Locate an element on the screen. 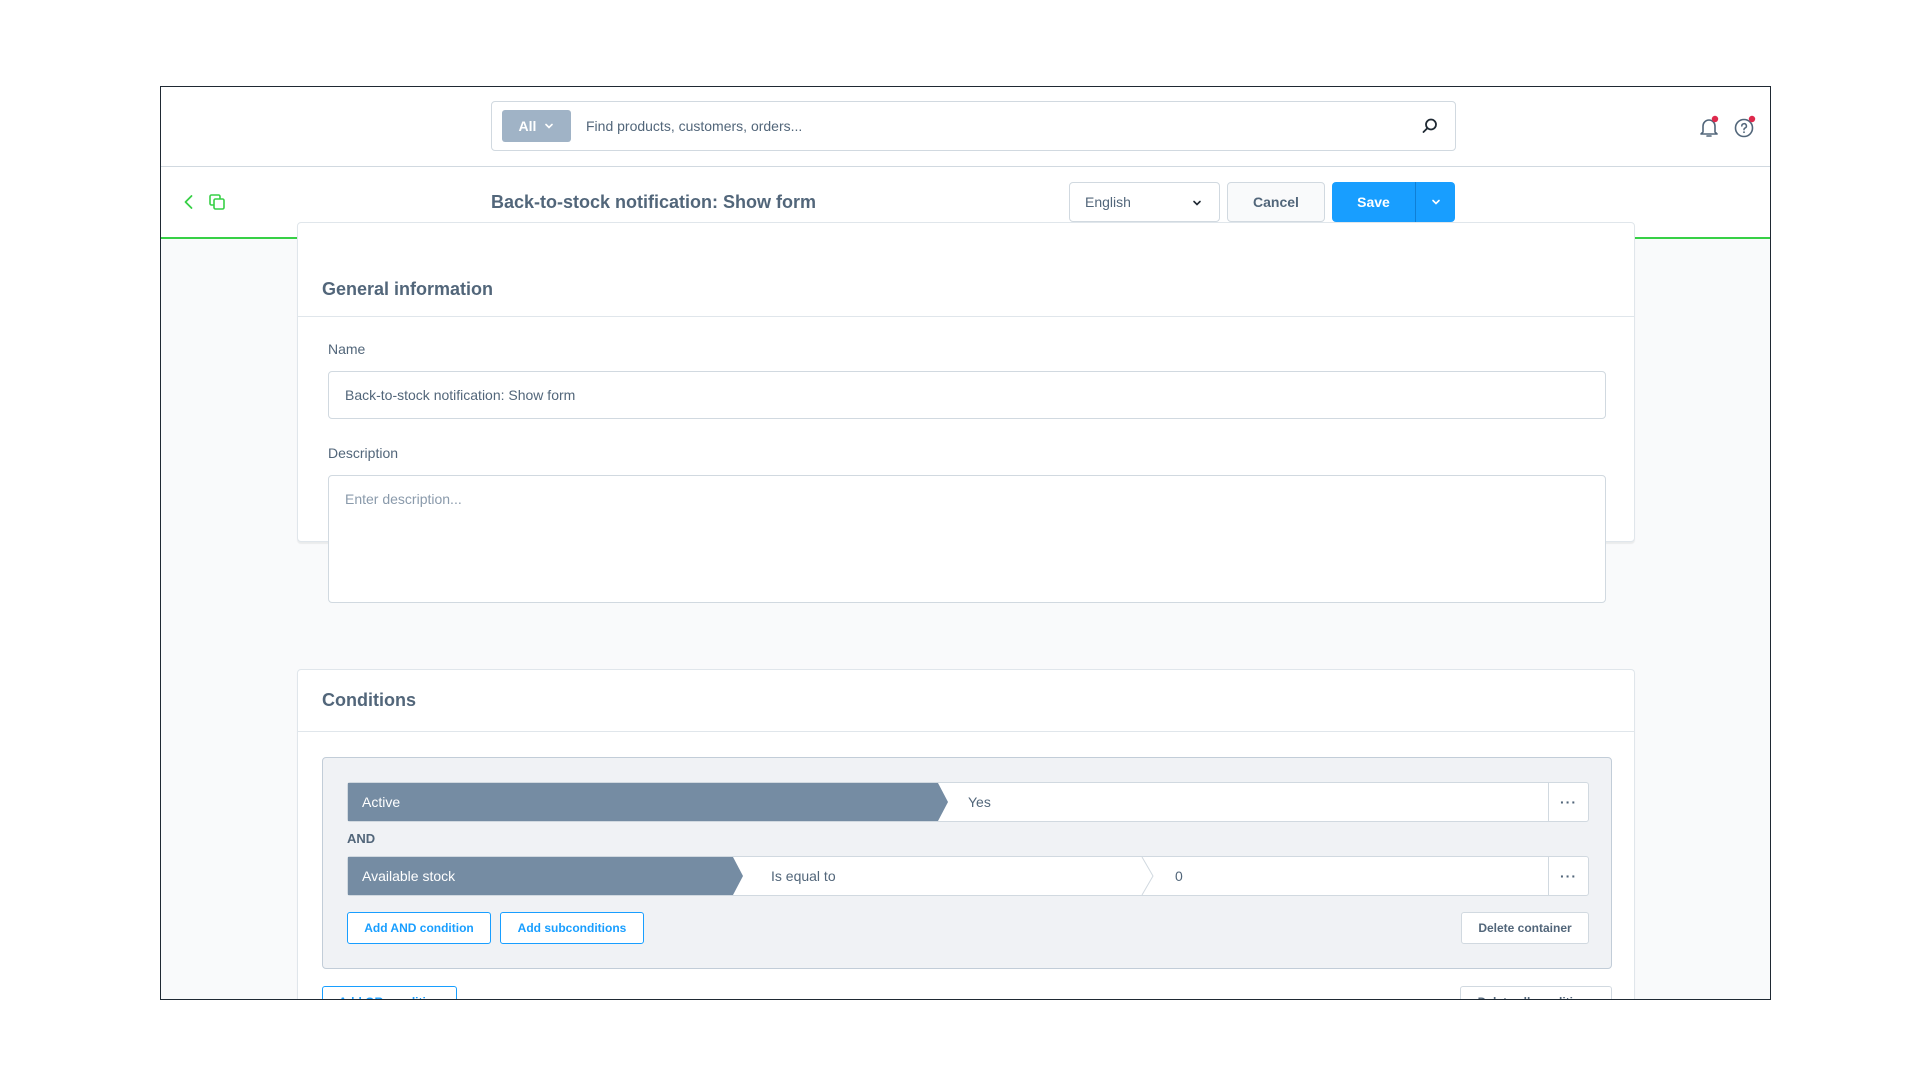 The width and height of the screenshot is (1920, 1080). card-title: Conditions is located at coordinates (966, 701).